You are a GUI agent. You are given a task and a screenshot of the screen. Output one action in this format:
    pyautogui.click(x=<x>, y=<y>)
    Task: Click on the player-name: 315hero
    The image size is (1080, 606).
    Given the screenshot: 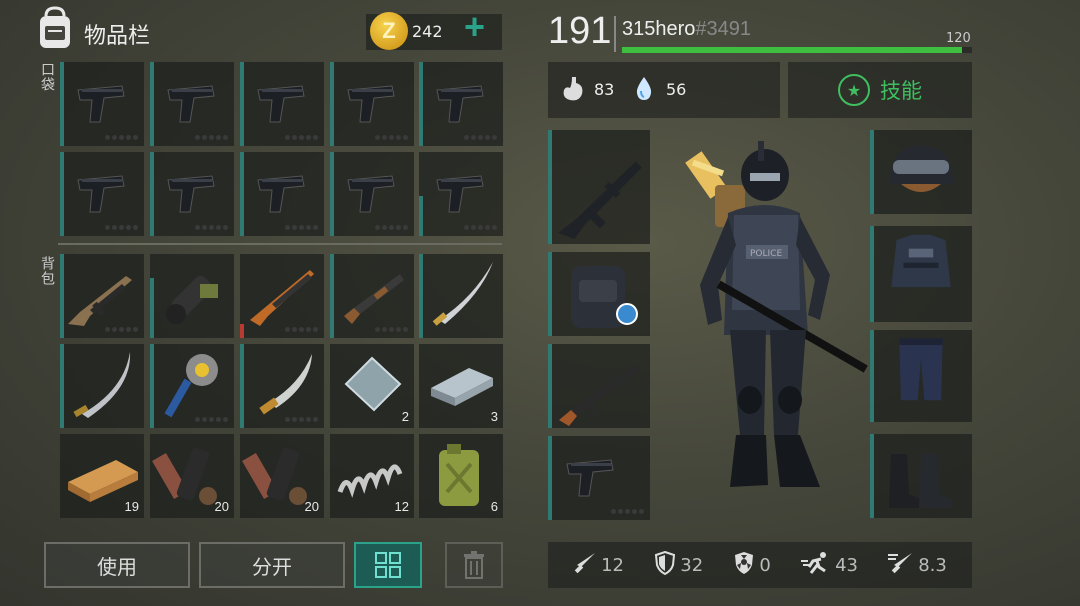 What is the action you would take?
    pyautogui.click(x=659, y=29)
    